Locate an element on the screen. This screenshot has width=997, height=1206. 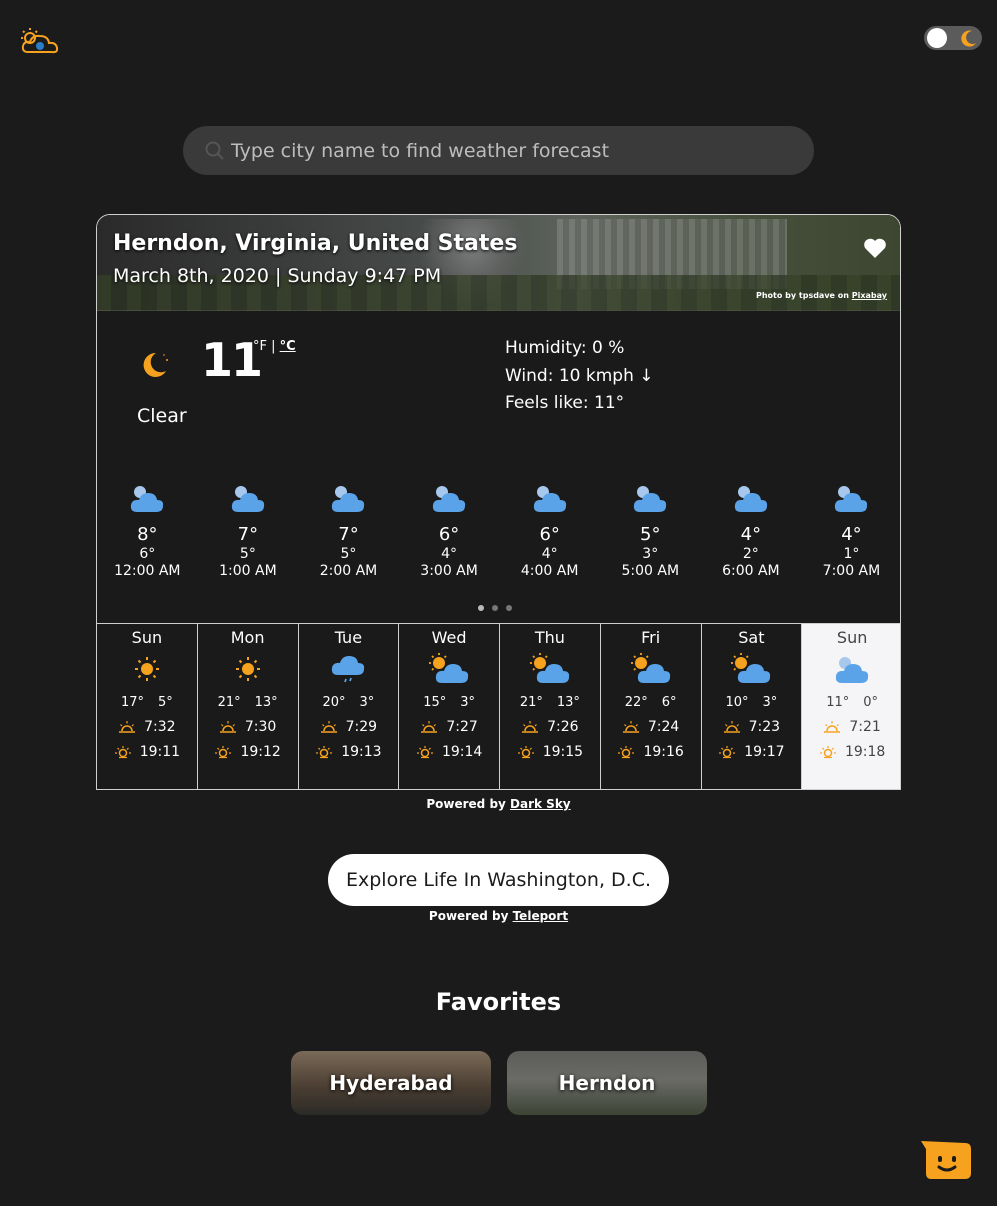
hour-hi: 8° is located at coordinates (147, 534).